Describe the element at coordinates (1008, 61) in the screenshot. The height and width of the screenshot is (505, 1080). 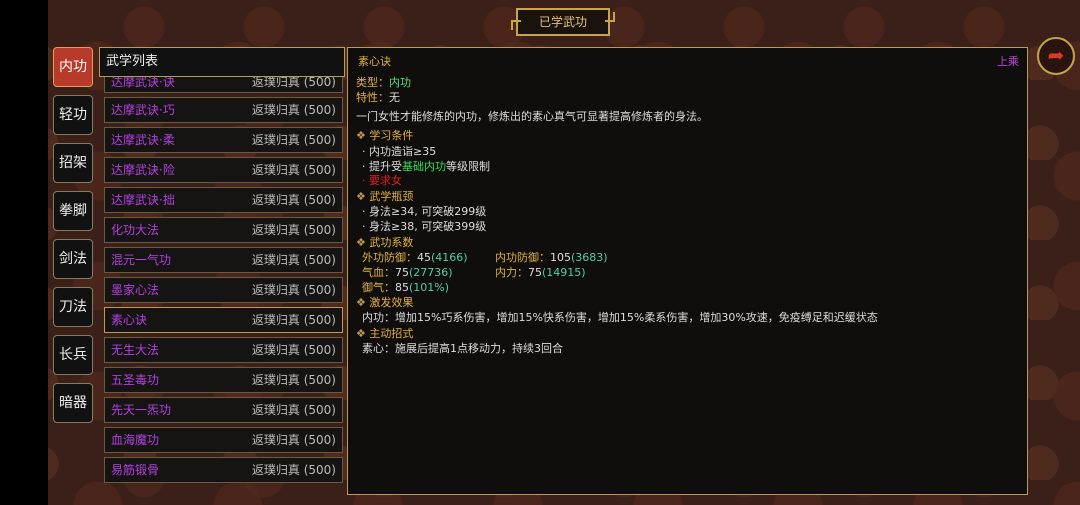
I see `equip-button: 上乘` at that location.